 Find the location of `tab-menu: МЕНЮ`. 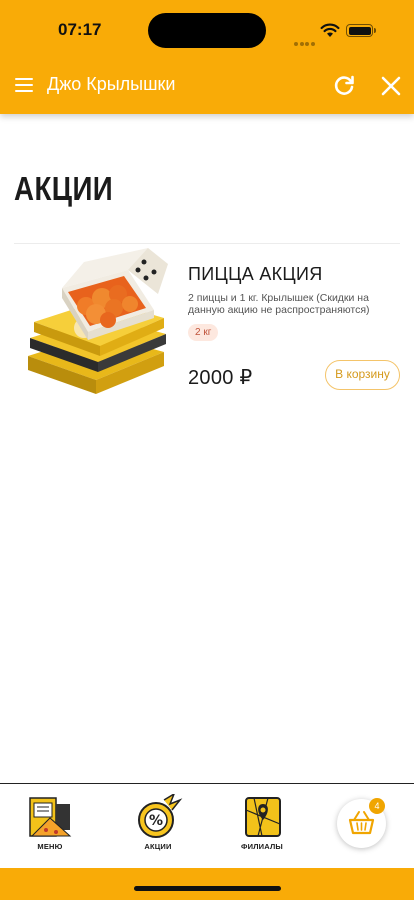

tab-menu: МЕНЮ is located at coordinates (50, 825).